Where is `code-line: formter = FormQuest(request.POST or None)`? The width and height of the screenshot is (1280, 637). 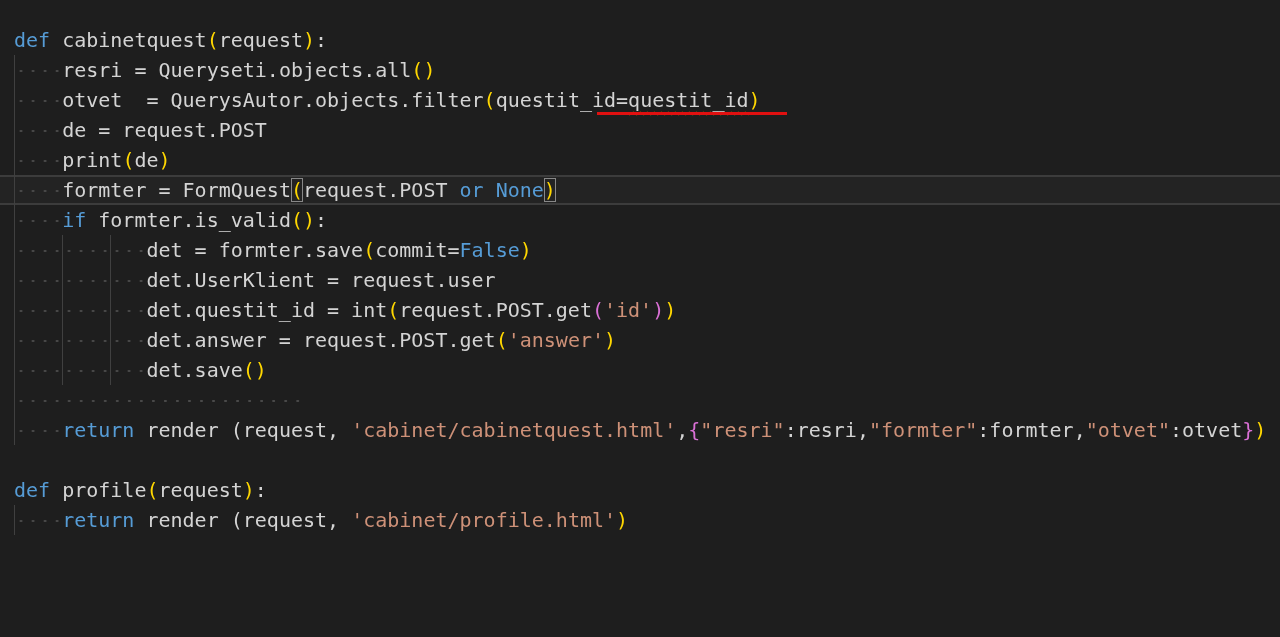
code-line: formter = FormQuest(request.POST or None) is located at coordinates (309, 190).